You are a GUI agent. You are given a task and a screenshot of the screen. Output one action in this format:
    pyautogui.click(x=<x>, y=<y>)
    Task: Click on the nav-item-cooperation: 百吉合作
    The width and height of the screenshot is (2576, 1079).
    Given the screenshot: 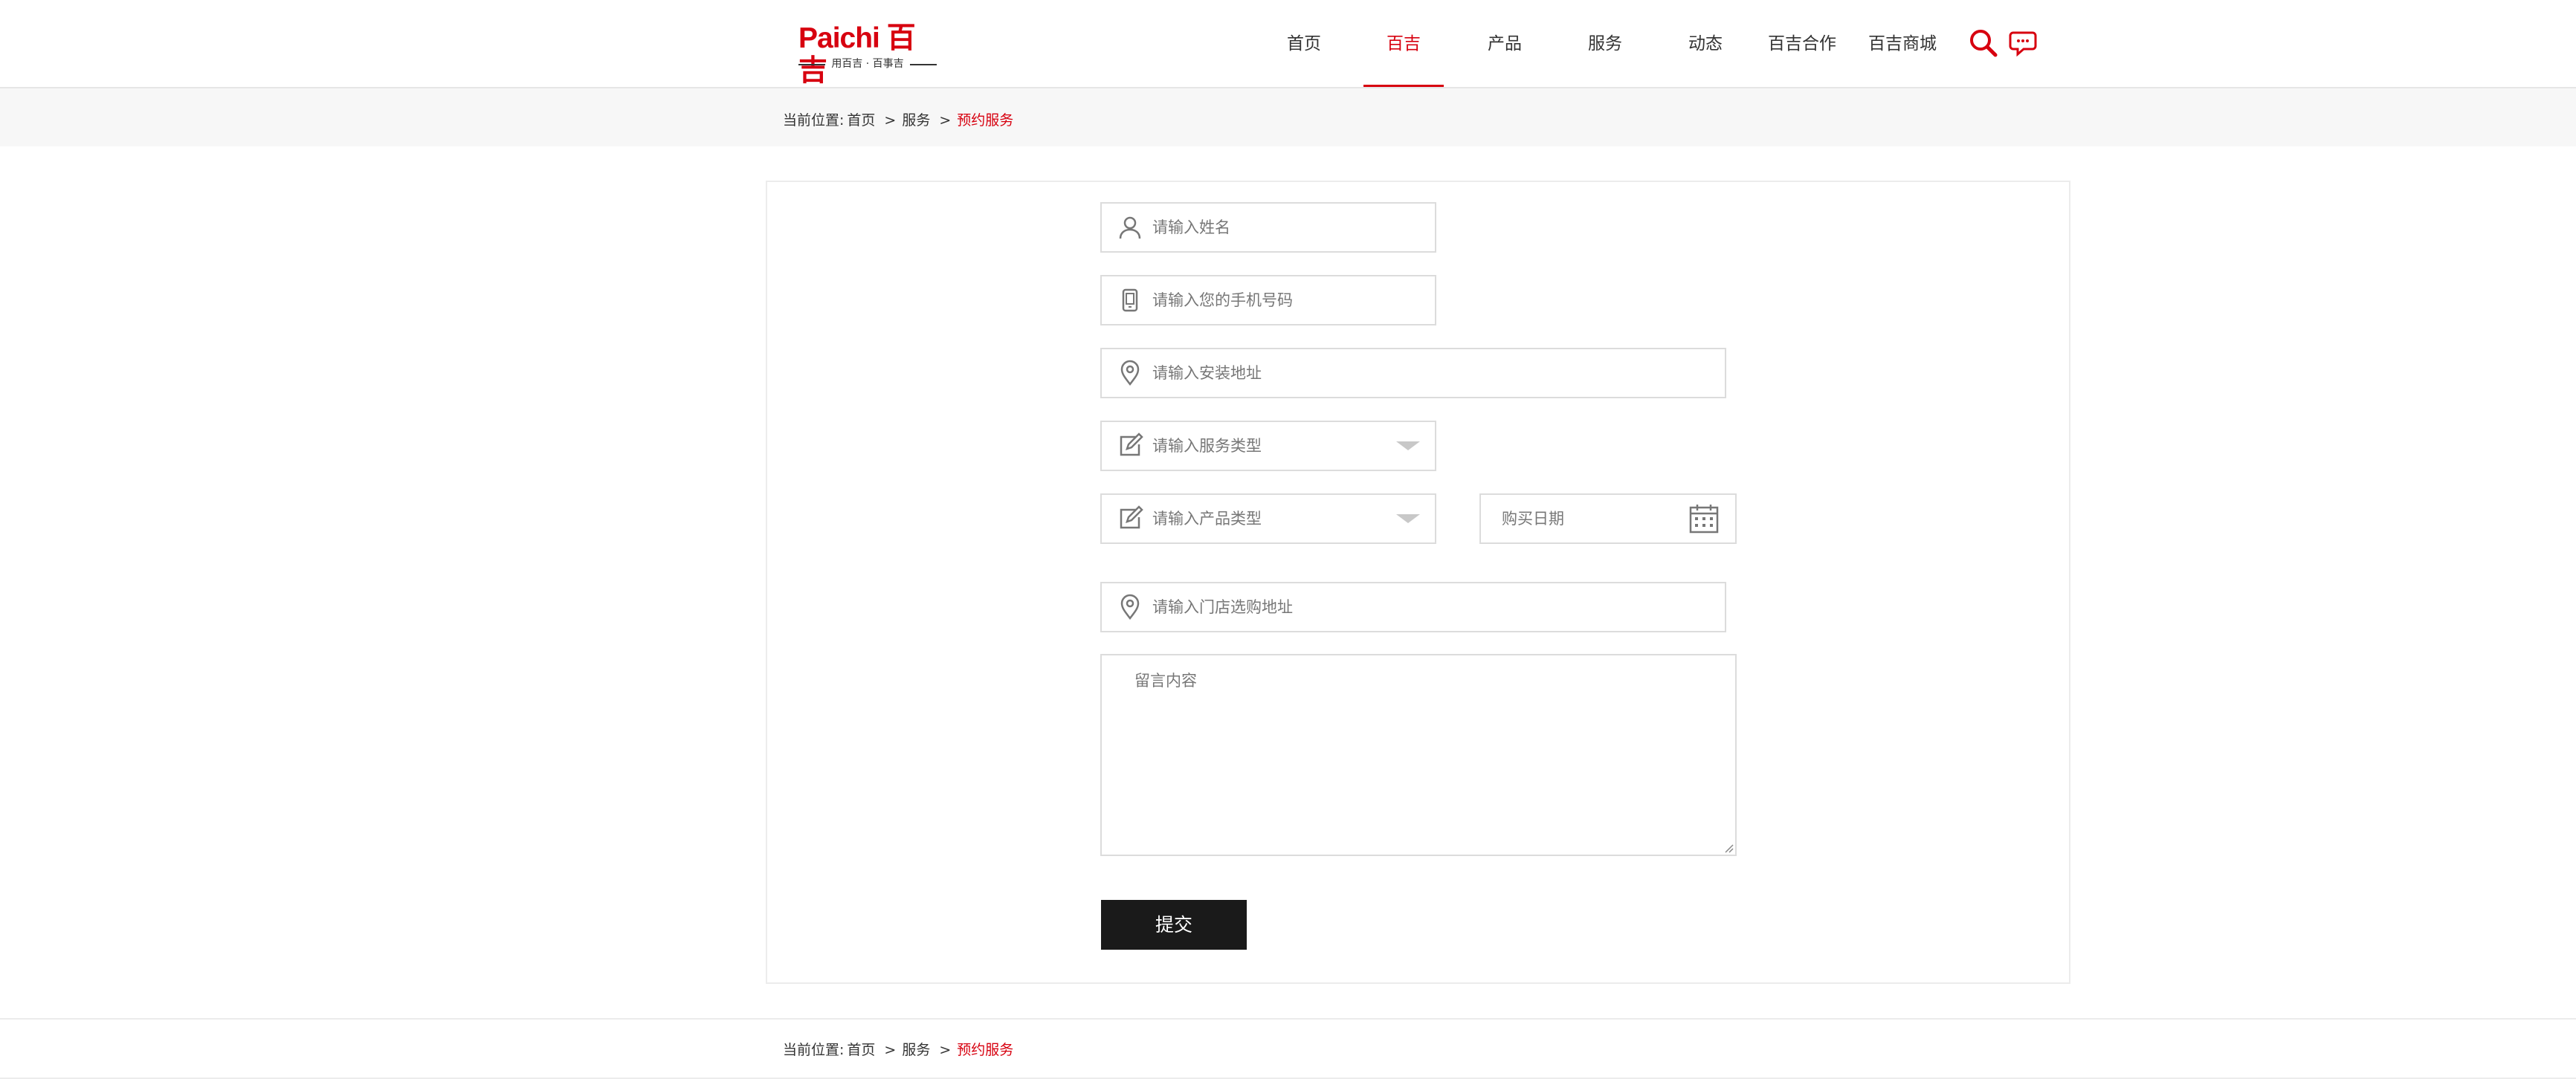 What is the action you would take?
    pyautogui.click(x=1802, y=43)
    